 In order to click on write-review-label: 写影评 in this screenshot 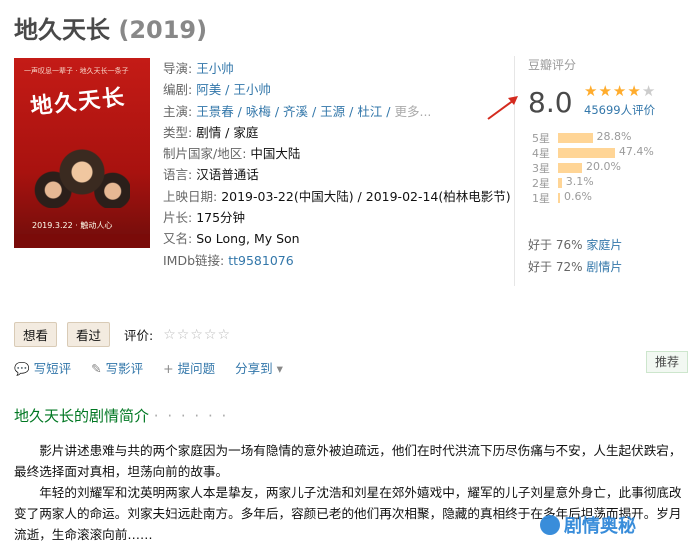, I will do `click(124, 368)`.